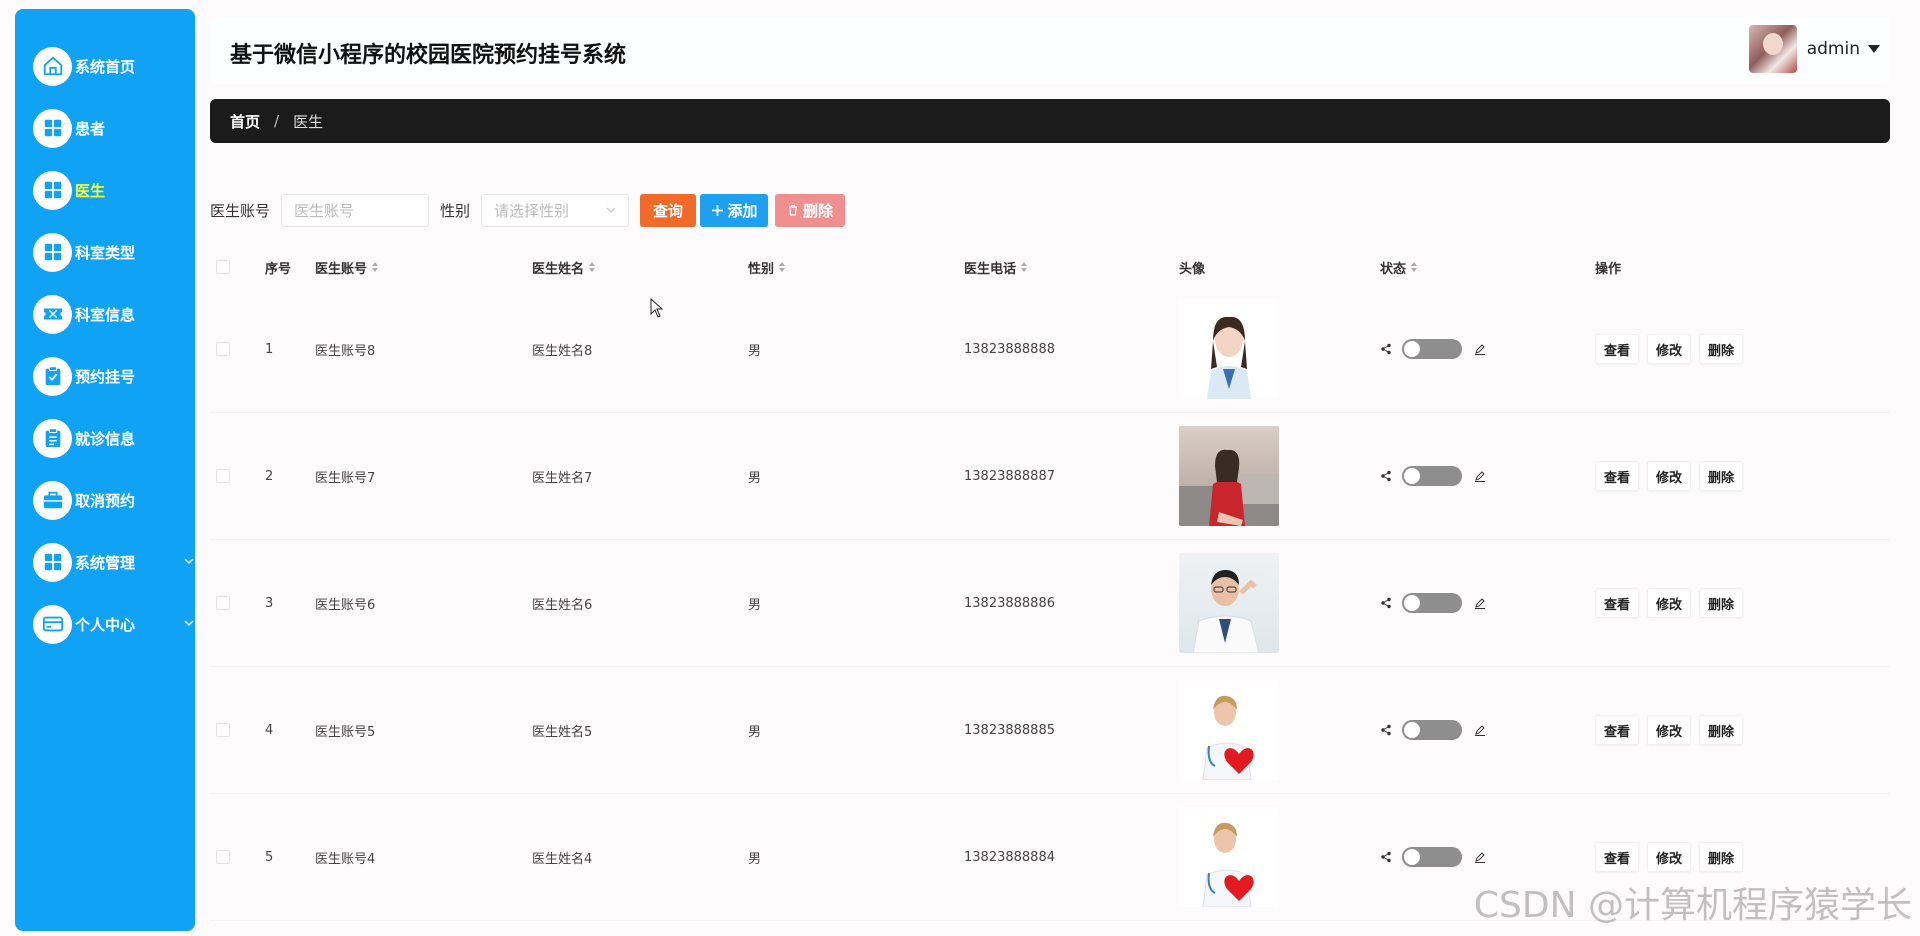 The image size is (1920, 936). I want to click on sidebar-item-home: 系统首页, so click(105, 66).